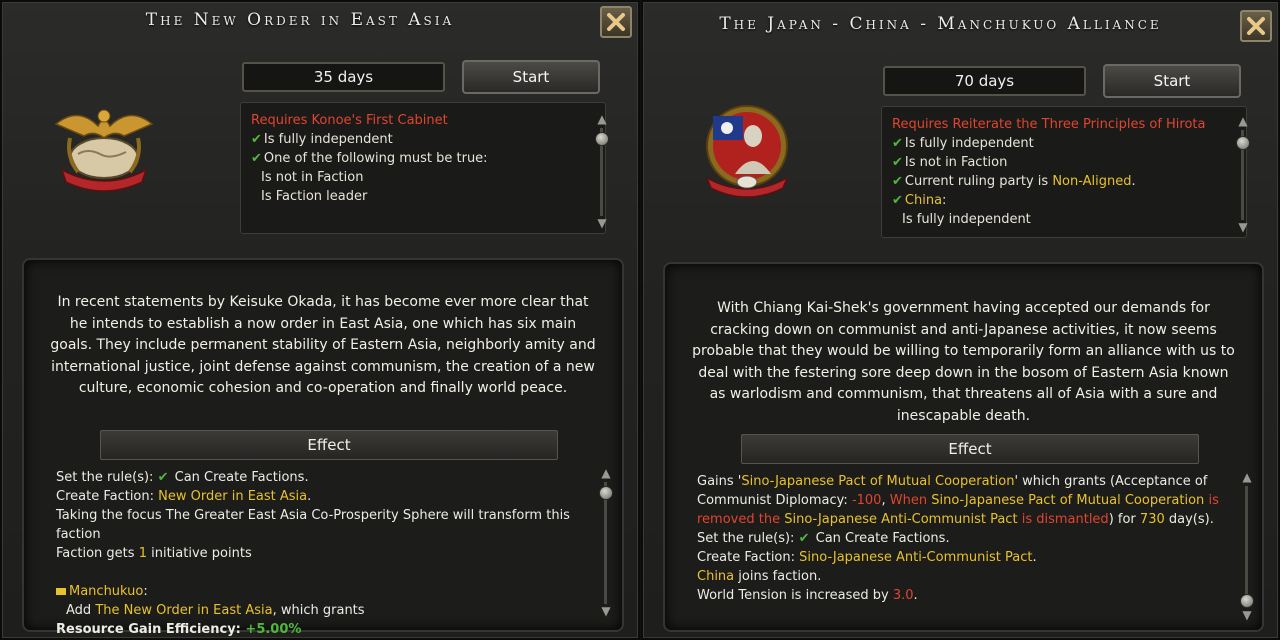  Describe the element at coordinates (966, 219) in the screenshot. I see `requirement-line: Is fully independent` at that location.